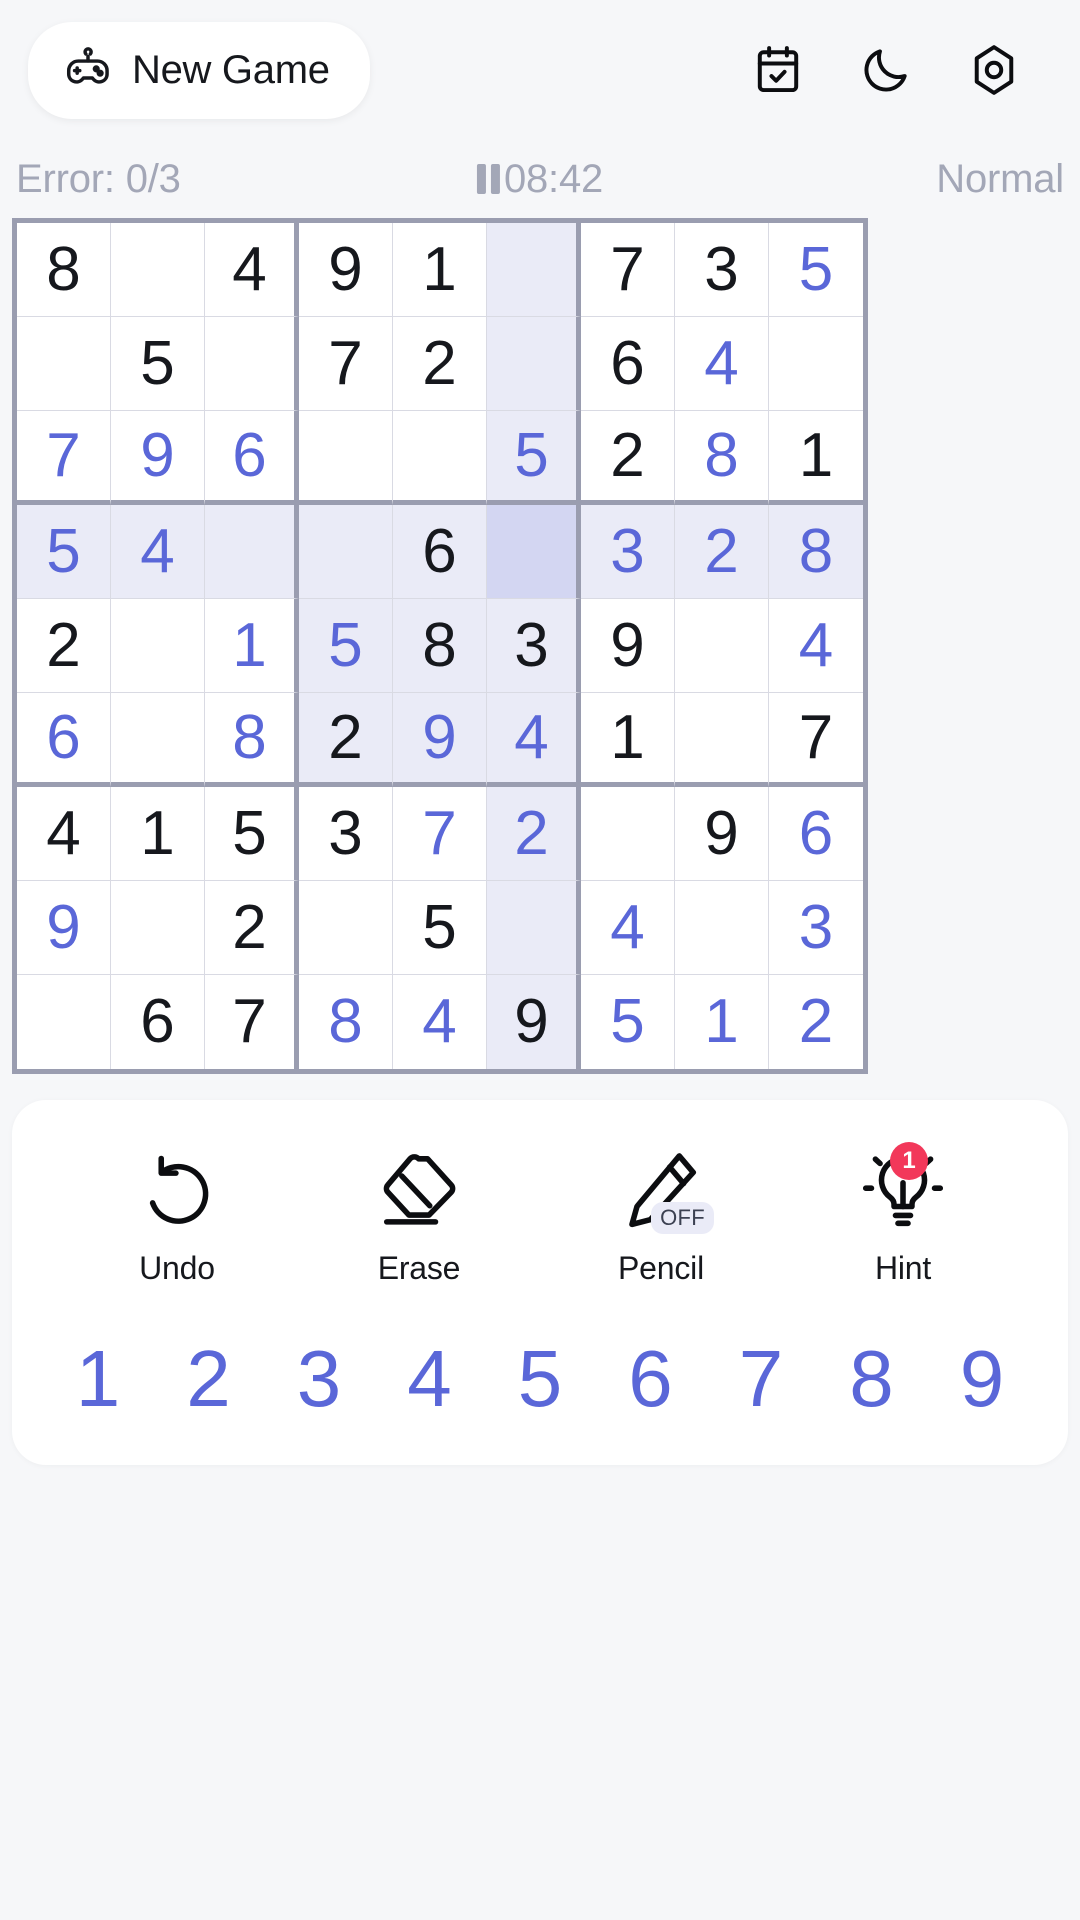 This screenshot has height=1920, width=1080. What do you see at coordinates (534, 552) in the screenshot?
I see `cell-r4-c6` at bounding box center [534, 552].